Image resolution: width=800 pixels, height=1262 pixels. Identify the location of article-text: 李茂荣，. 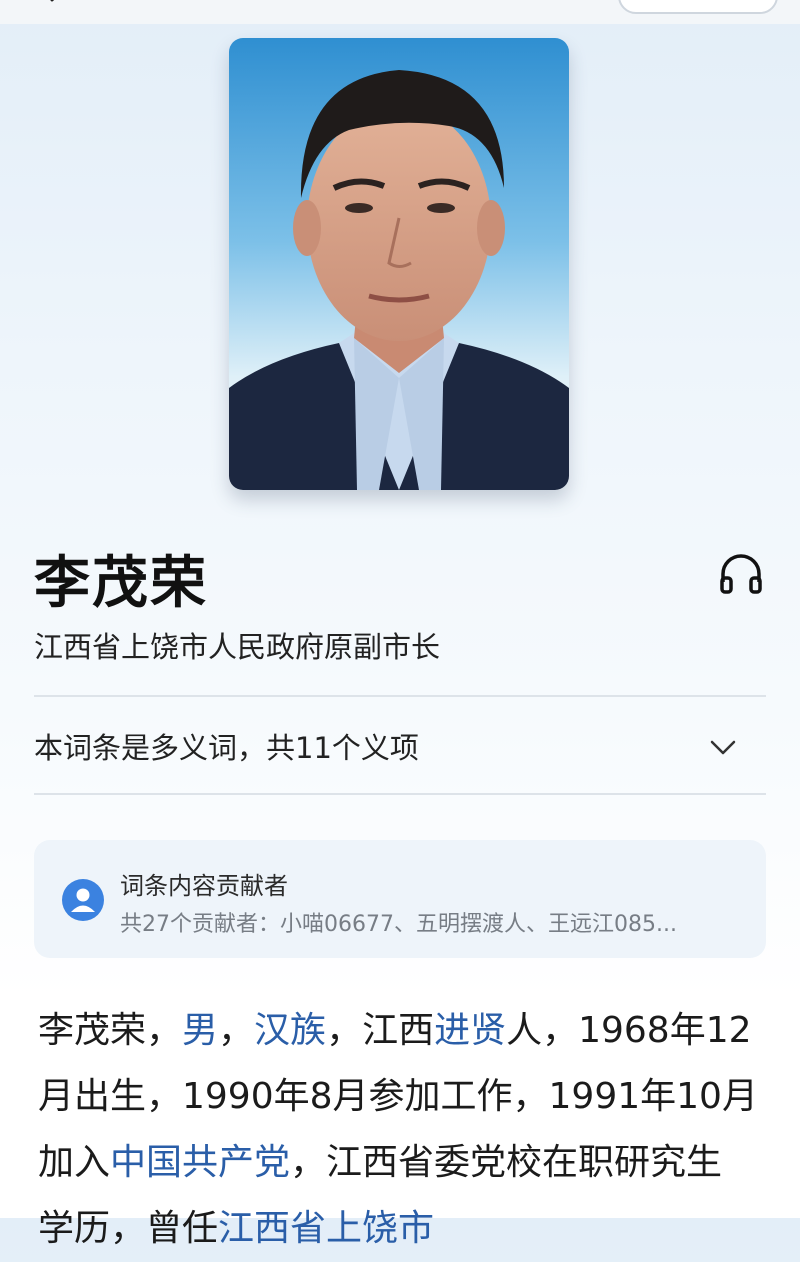
(110, 1030).